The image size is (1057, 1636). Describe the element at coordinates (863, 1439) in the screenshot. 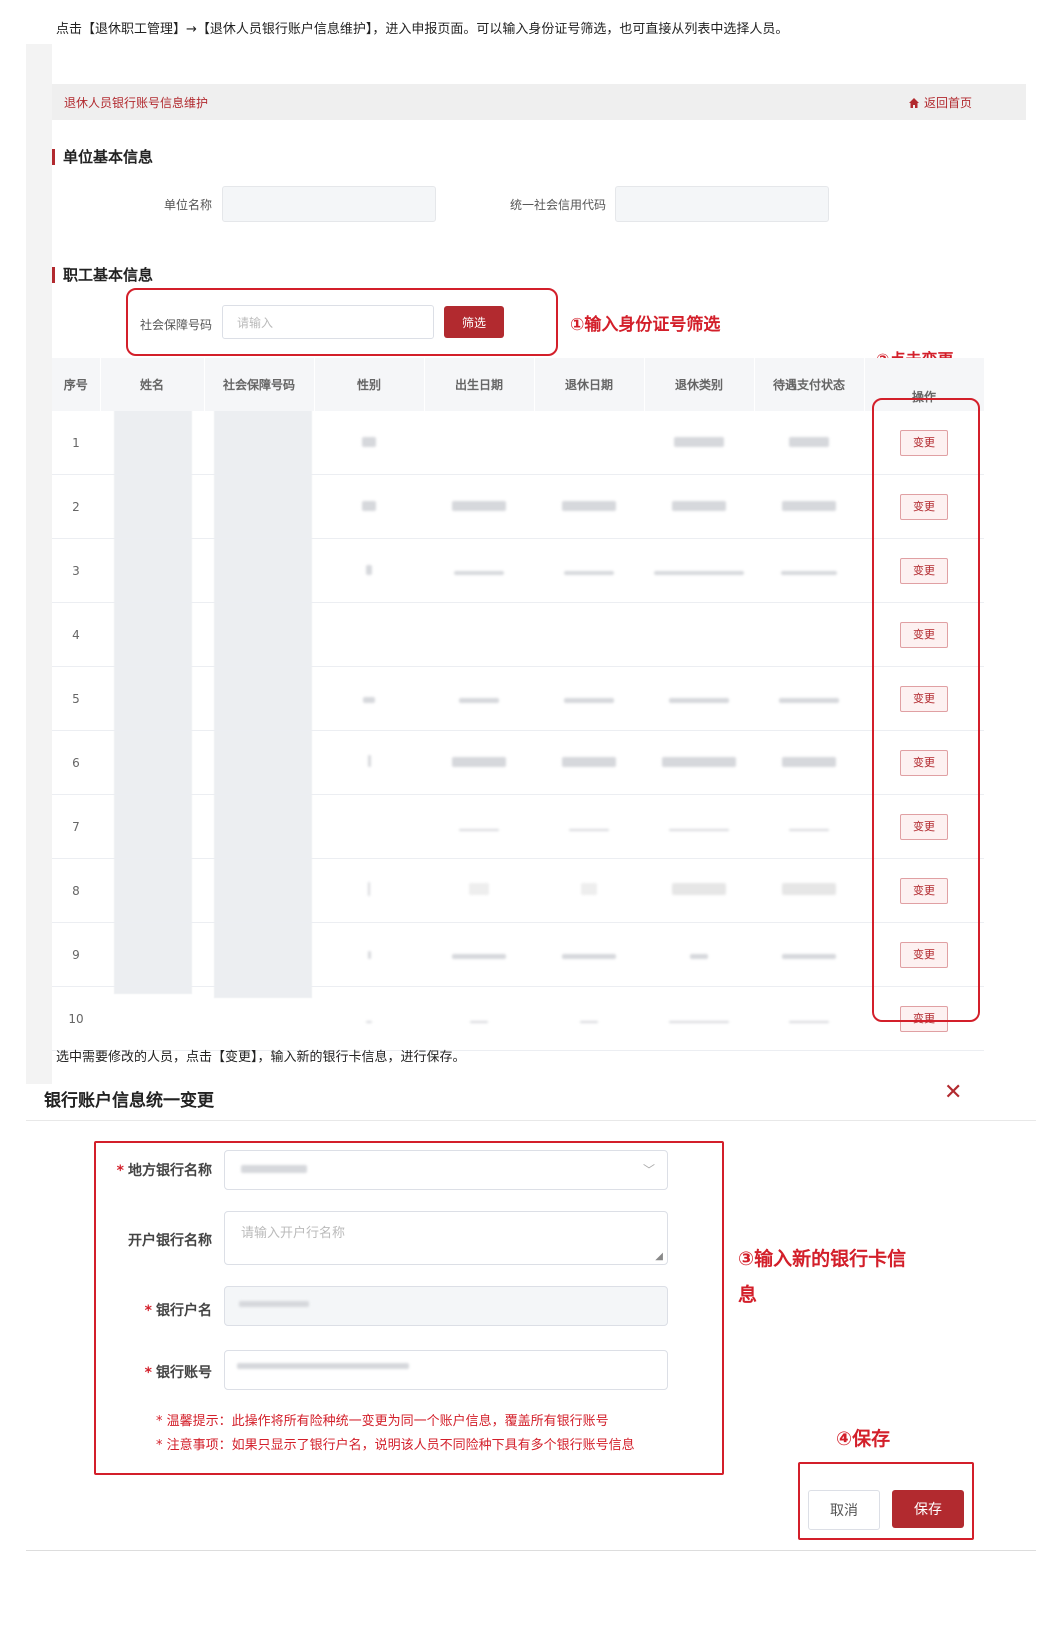

I see `annotation-save: ④保存` at that location.